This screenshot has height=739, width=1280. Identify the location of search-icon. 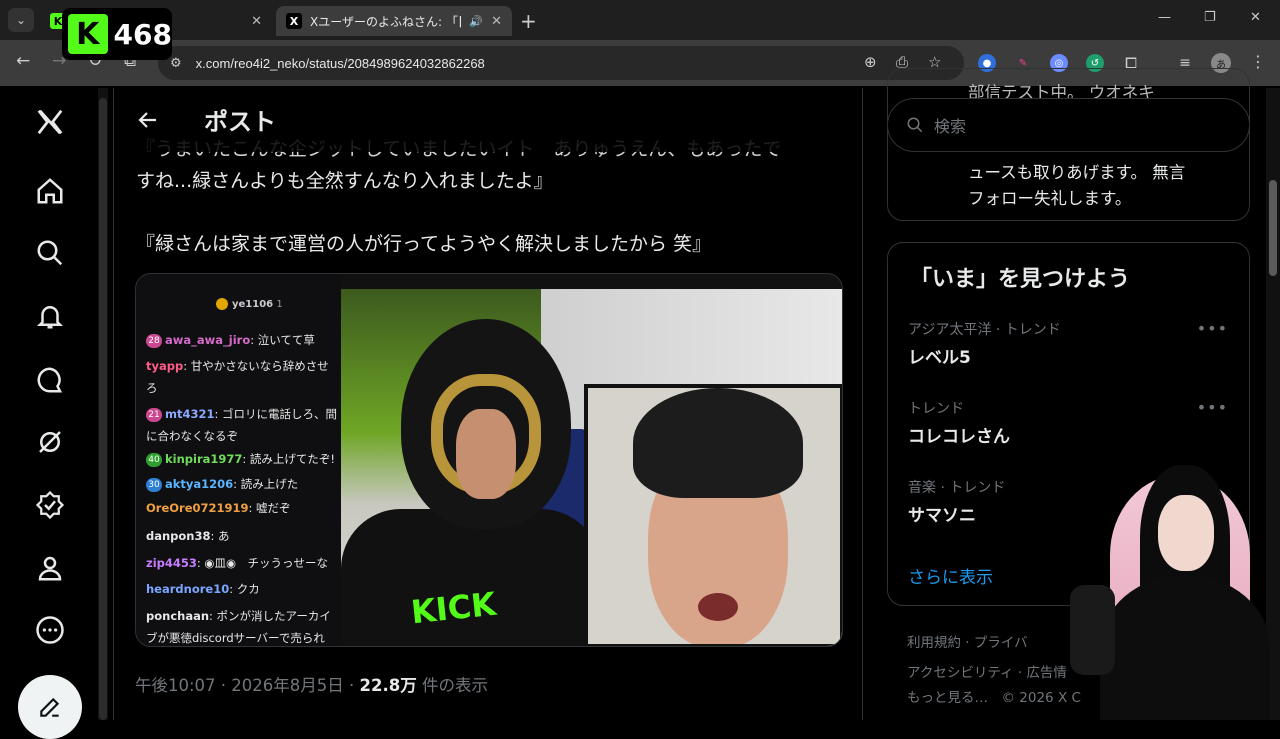
(915, 125).